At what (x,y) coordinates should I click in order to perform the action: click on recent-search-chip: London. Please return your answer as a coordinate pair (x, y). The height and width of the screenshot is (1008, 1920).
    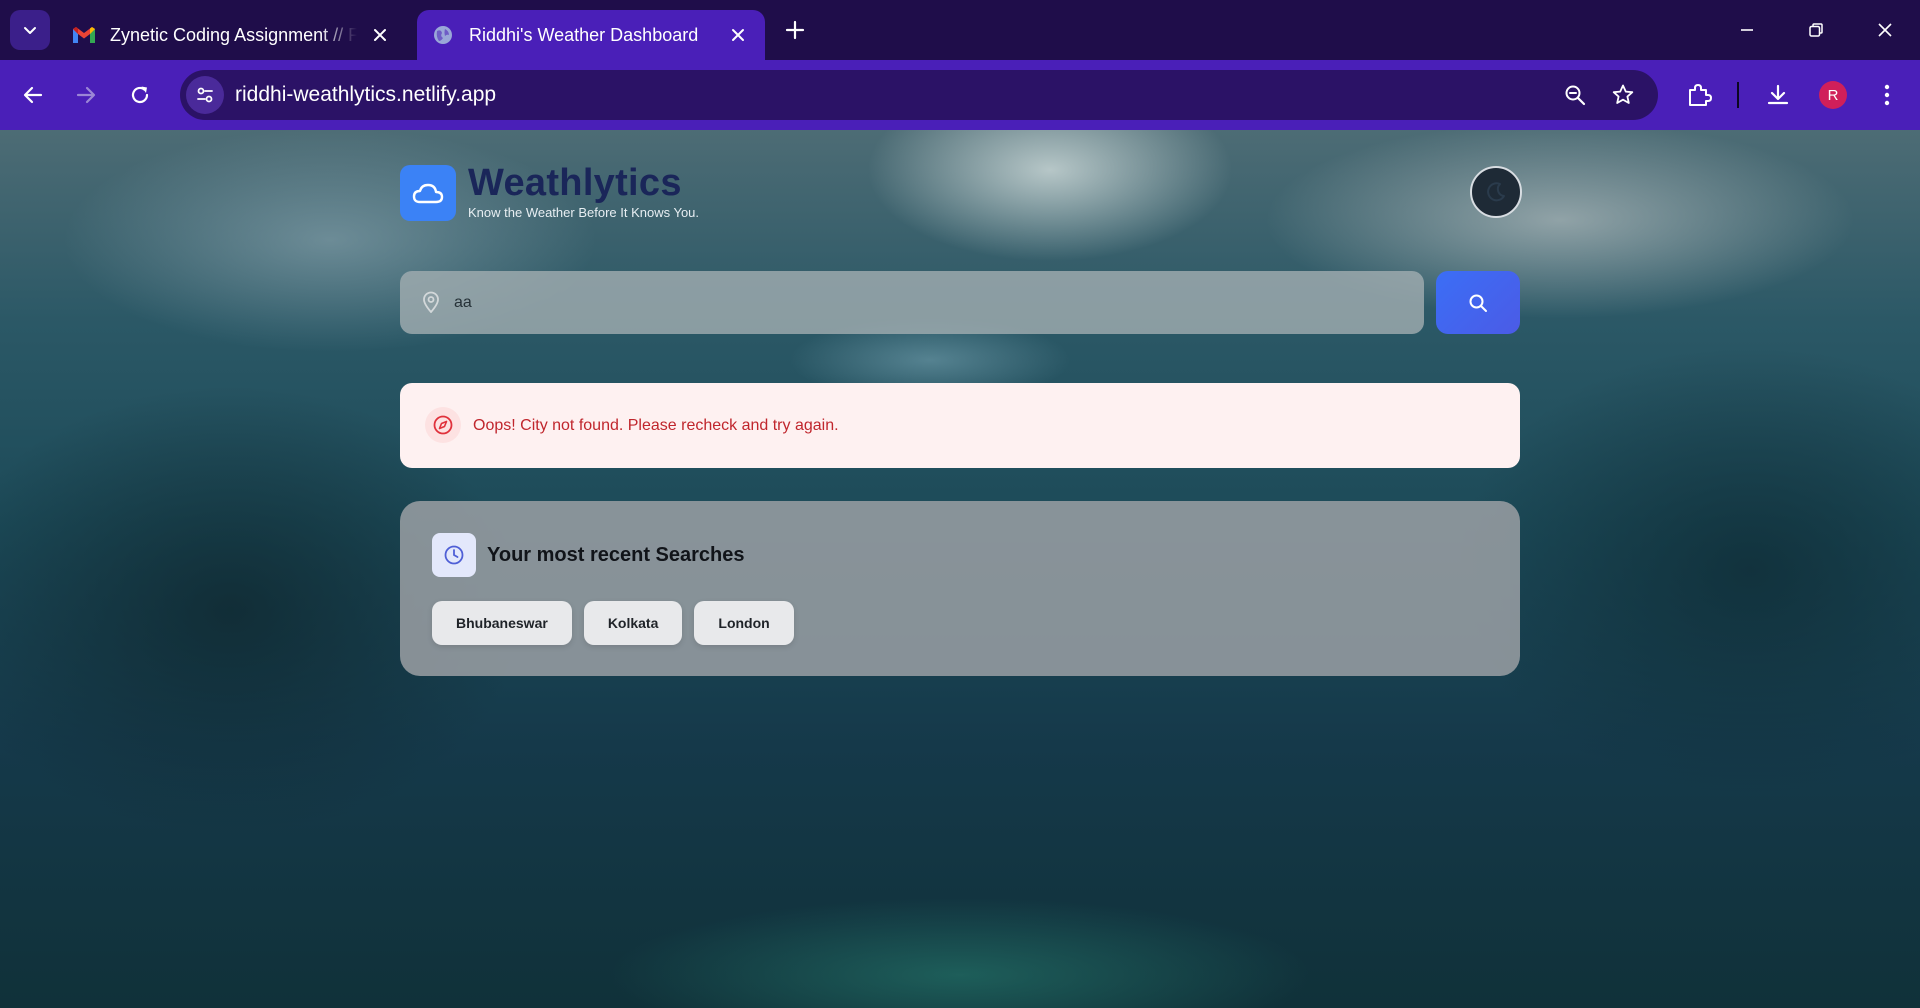
    Looking at the image, I should click on (744, 623).